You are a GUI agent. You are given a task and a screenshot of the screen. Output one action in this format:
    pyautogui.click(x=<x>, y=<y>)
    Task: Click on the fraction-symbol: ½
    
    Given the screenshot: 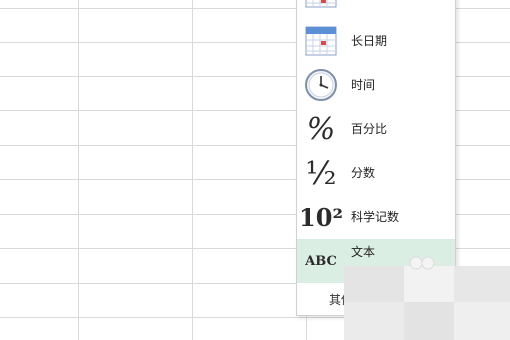 What is the action you would take?
    pyautogui.click(x=321, y=173)
    